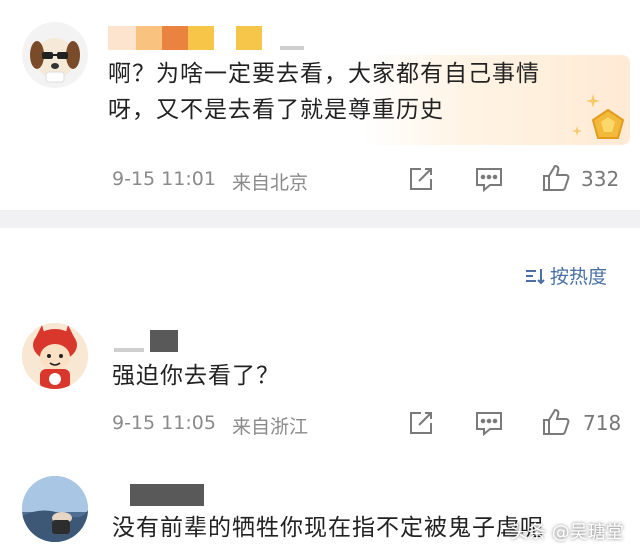 The width and height of the screenshot is (640, 549). I want to click on gold-badge-icon, so click(608, 125).